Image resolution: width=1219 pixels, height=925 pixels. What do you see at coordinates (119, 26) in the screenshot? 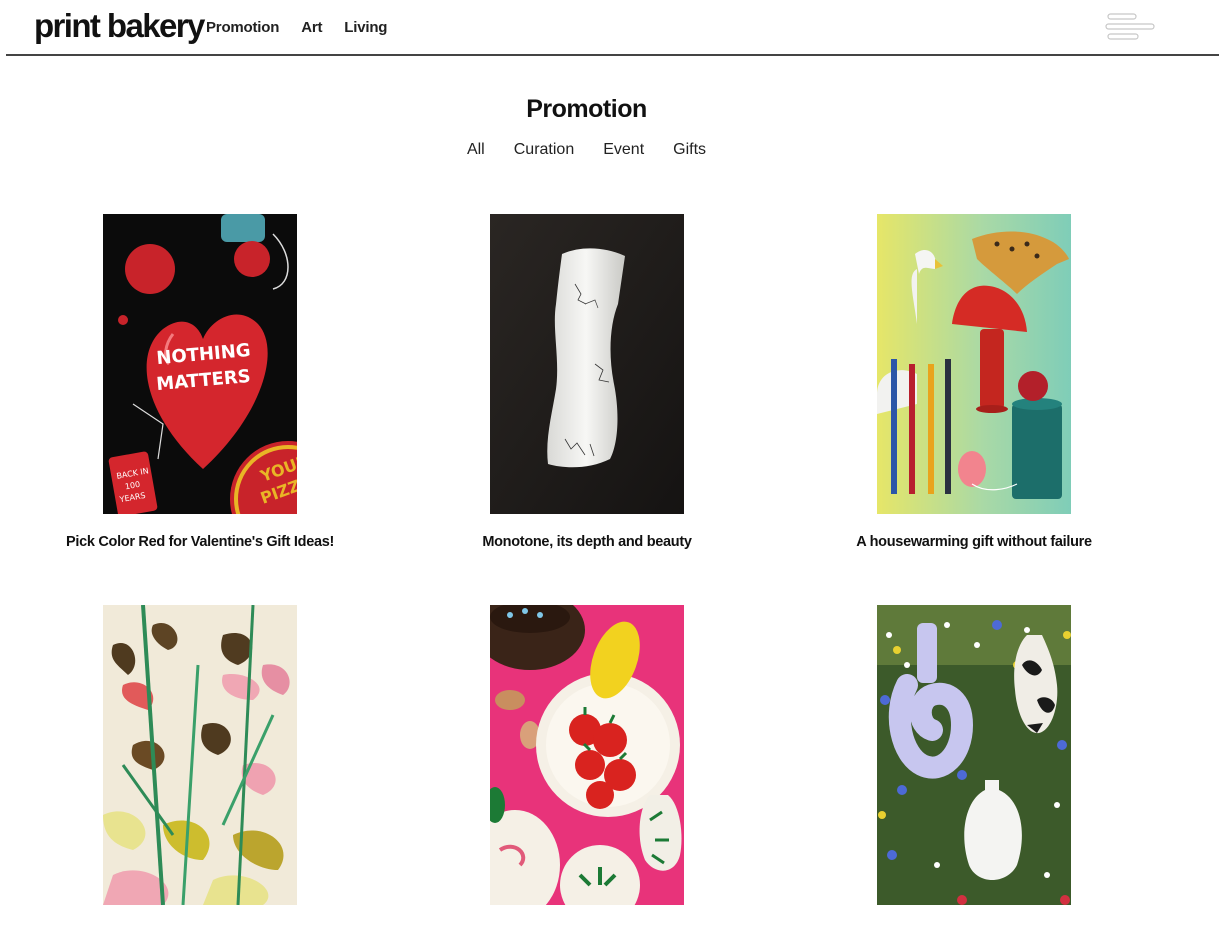
I see `site-logo: print bakery` at bounding box center [119, 26].